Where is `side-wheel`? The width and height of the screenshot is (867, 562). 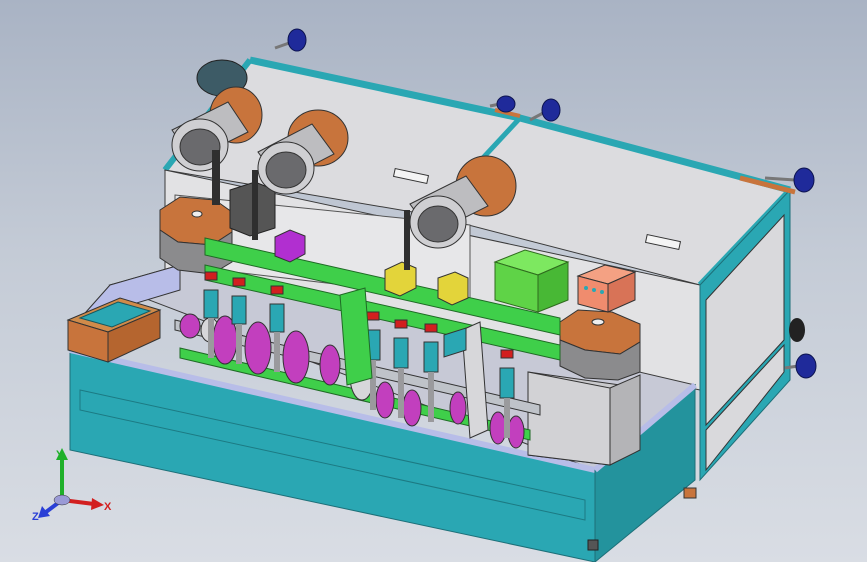 side-wheel is located at coordinates (797, 330).